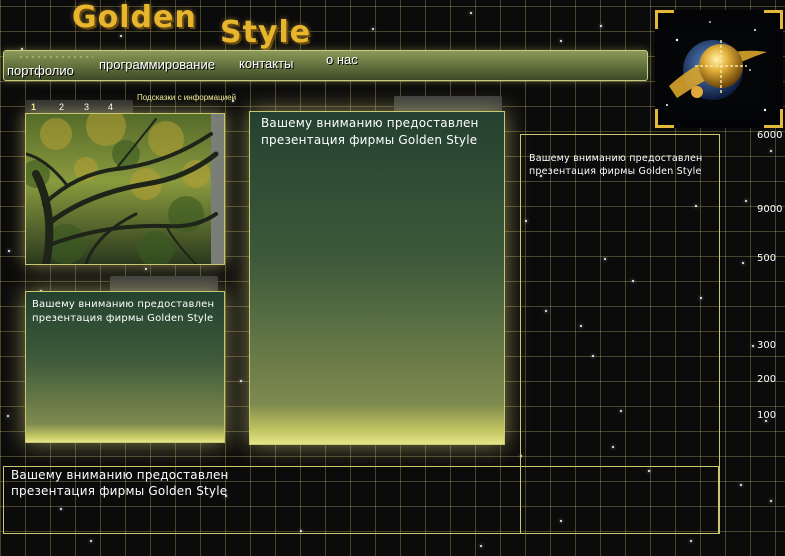 The width and height of the screenshot is (785, 556). I want to click on gallery-tab-1: 1, so click(33, 107).